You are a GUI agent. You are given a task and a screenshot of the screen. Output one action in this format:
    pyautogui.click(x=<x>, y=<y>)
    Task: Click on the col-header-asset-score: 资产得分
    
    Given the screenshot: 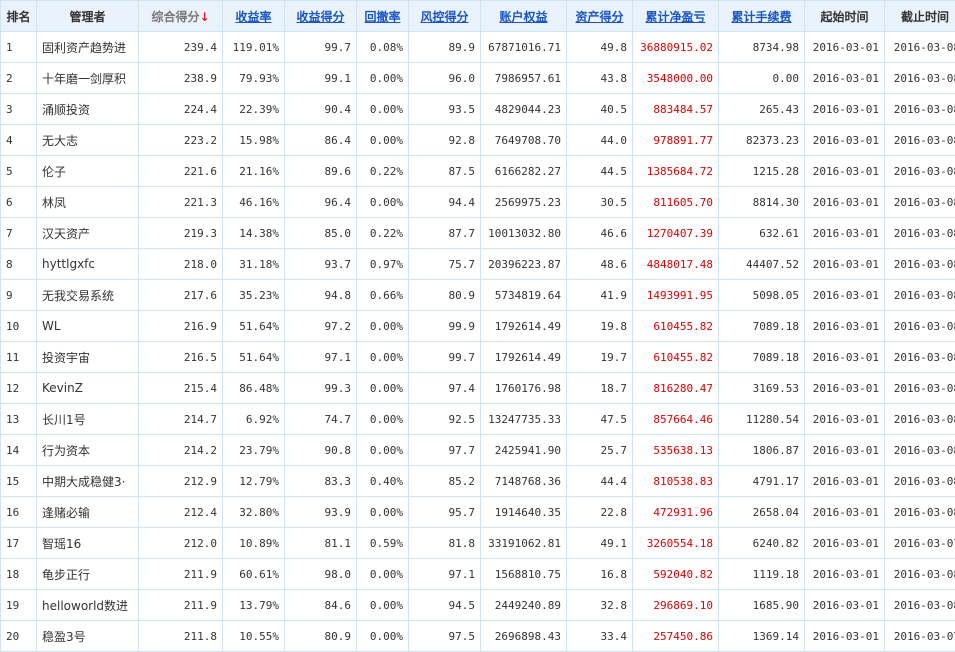 What is the action you would take?
    pyautogui.click(x=600, y=16)
    